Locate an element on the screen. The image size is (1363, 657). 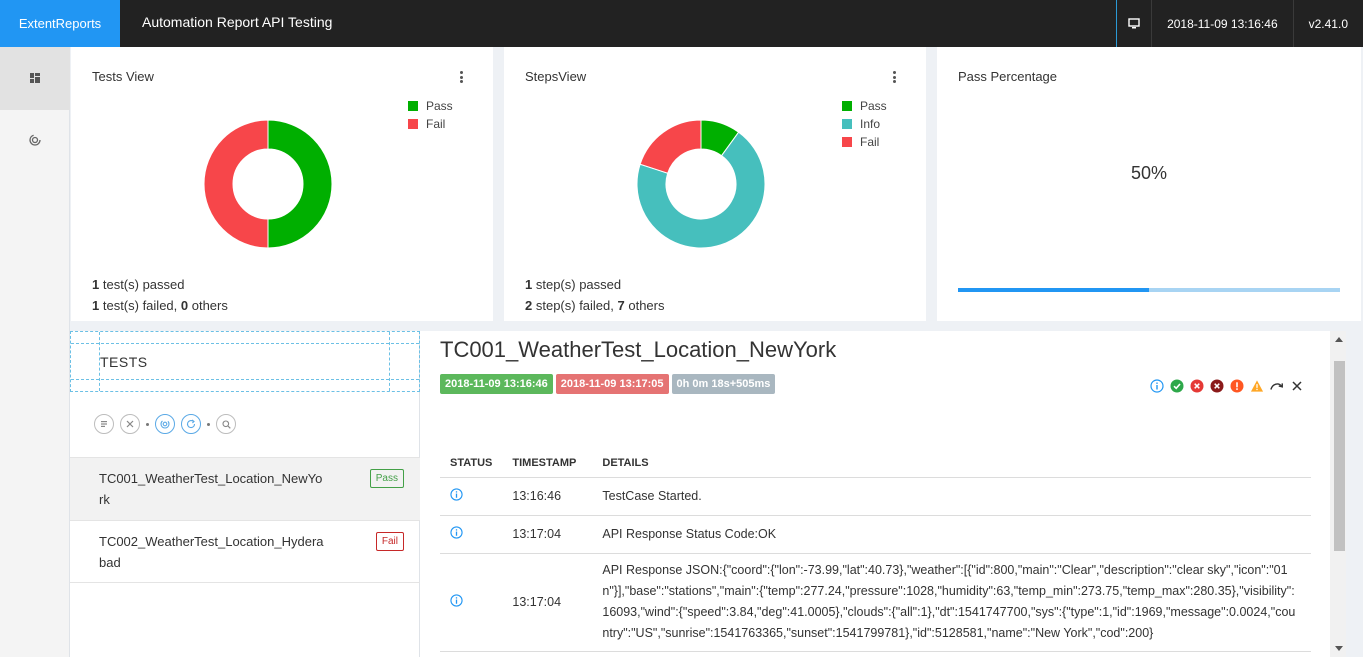
monitor-icon is located at coordinates (1133, 23).